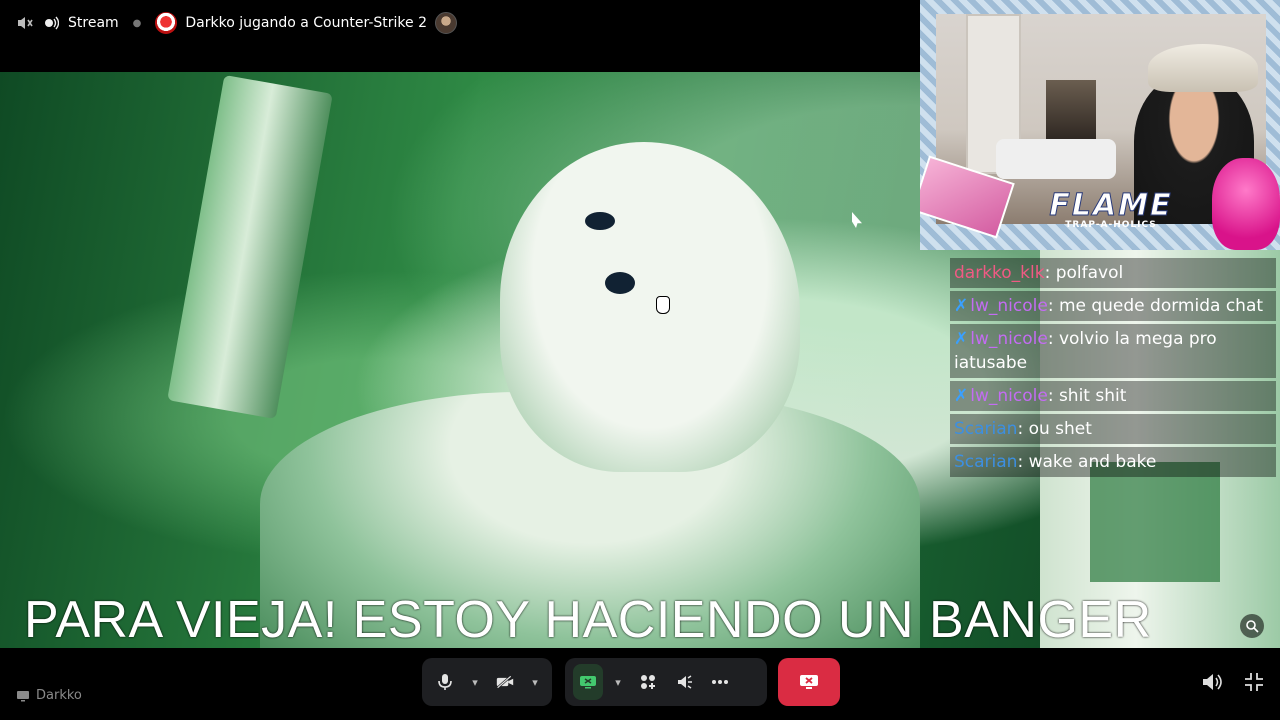 The image size is (1280, 720). Describe the element at coordinates (1203, 68) in the screenshot. I see `webcam-cap` at that location.